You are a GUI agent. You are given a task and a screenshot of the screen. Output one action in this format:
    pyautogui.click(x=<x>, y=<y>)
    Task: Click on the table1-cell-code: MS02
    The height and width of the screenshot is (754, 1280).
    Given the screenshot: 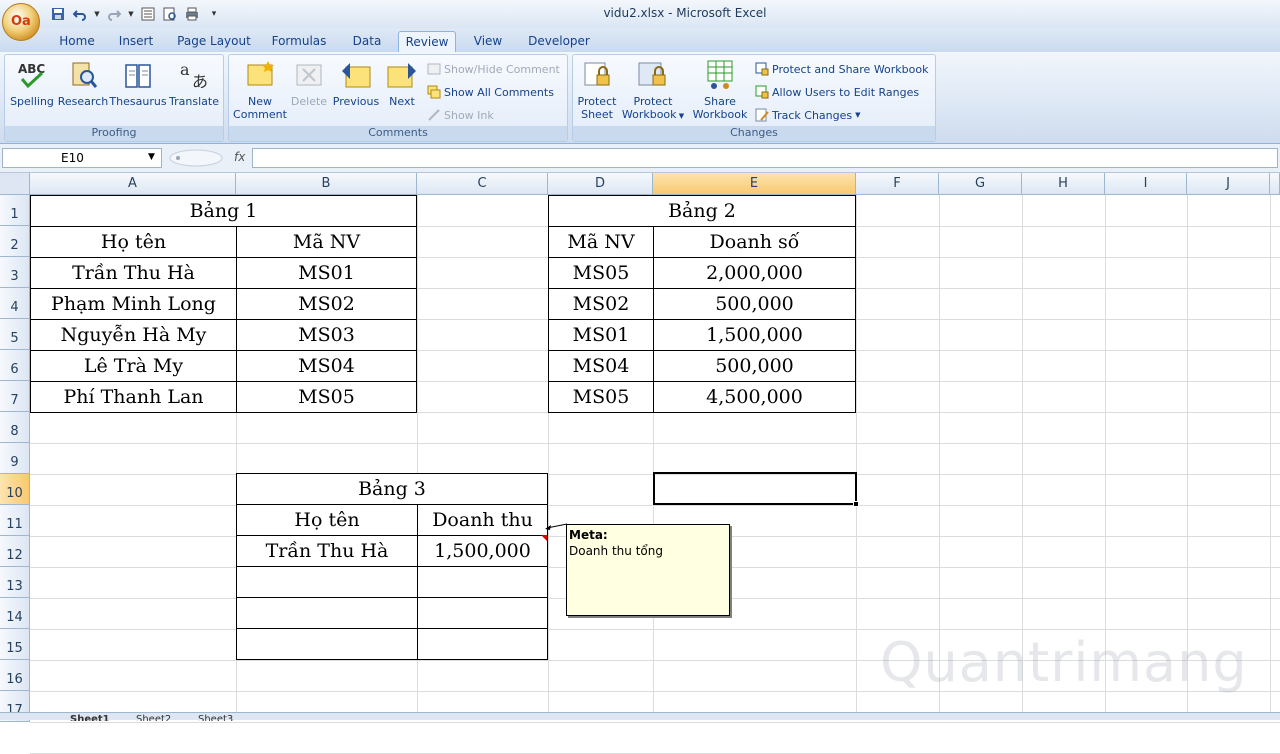 What is the action you would take?
    pyautogui.click(x=326, y=304)
    